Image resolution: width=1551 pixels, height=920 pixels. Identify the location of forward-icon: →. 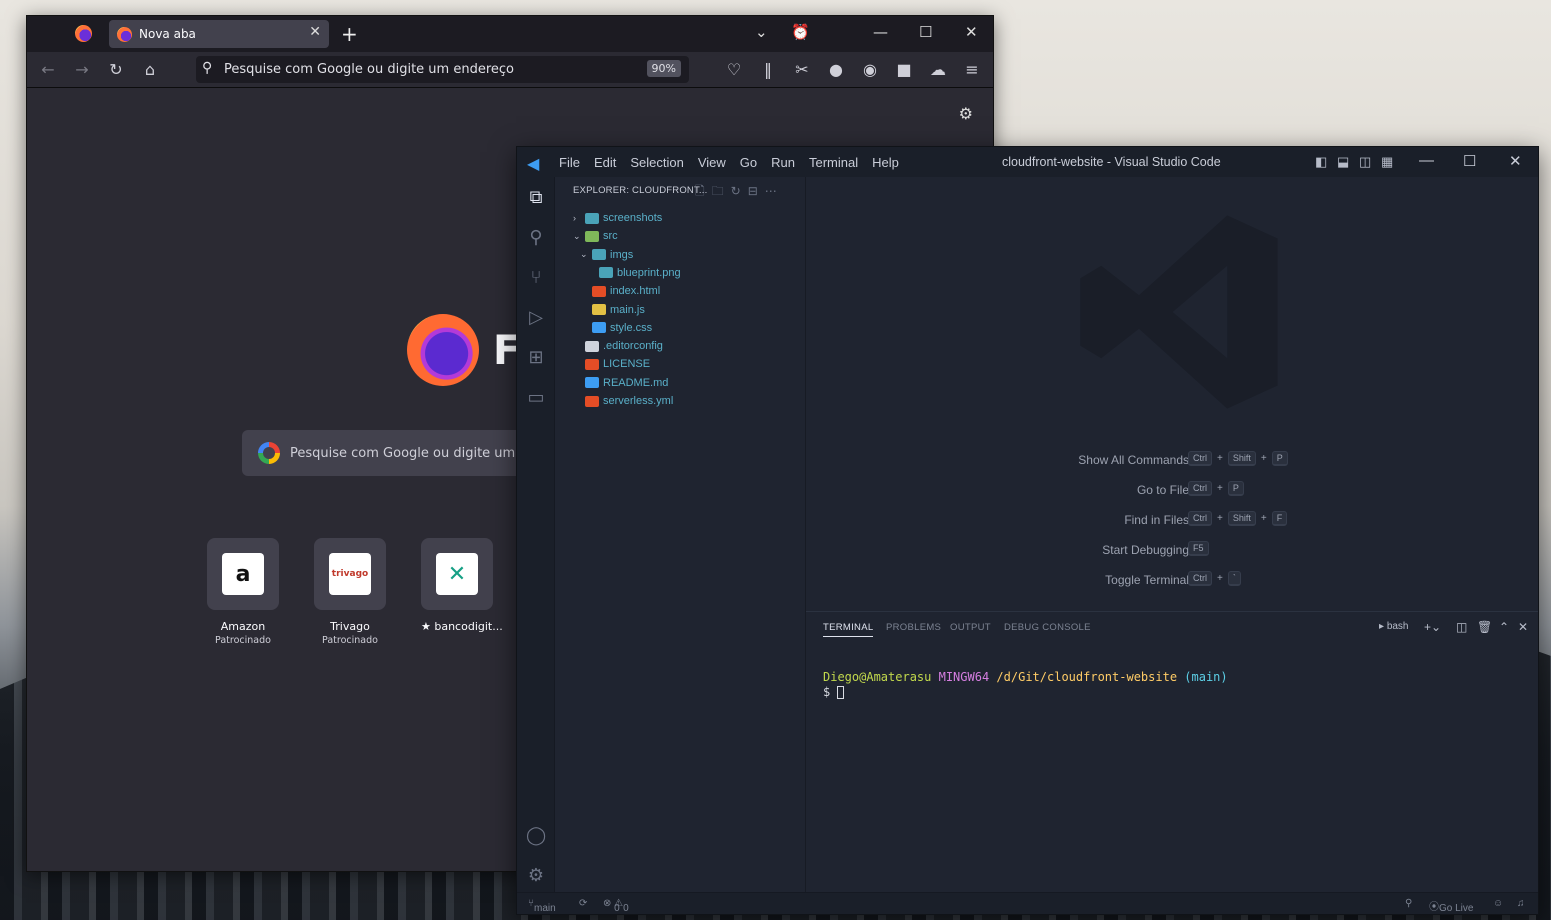
(82, 69).